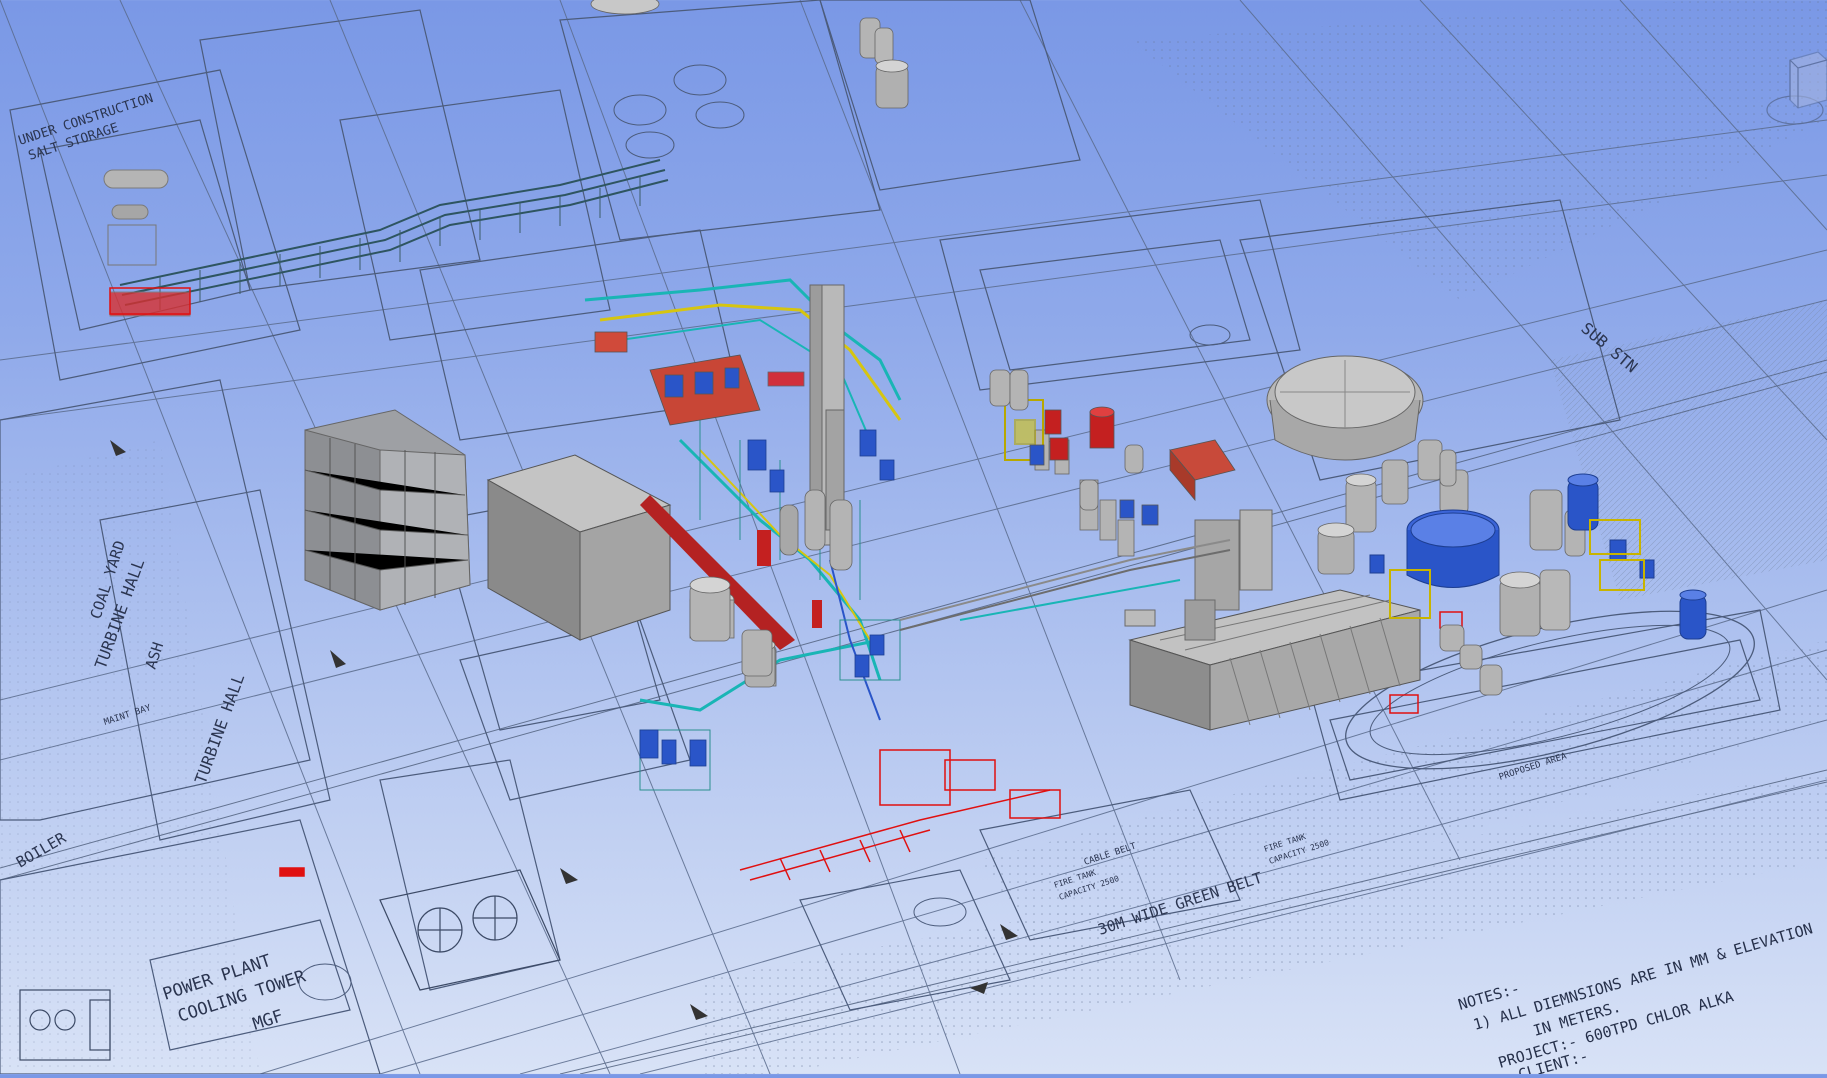  I want to click on boiler-label: BOILER, so click(41, 849).